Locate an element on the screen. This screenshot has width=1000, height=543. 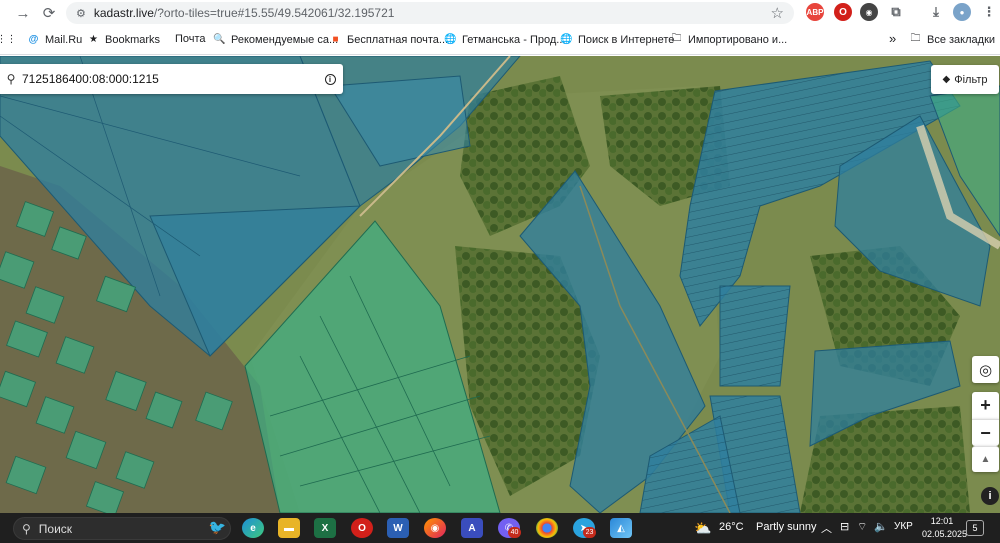
firefox-icon: ◉ is located at coordinates (435, 528).